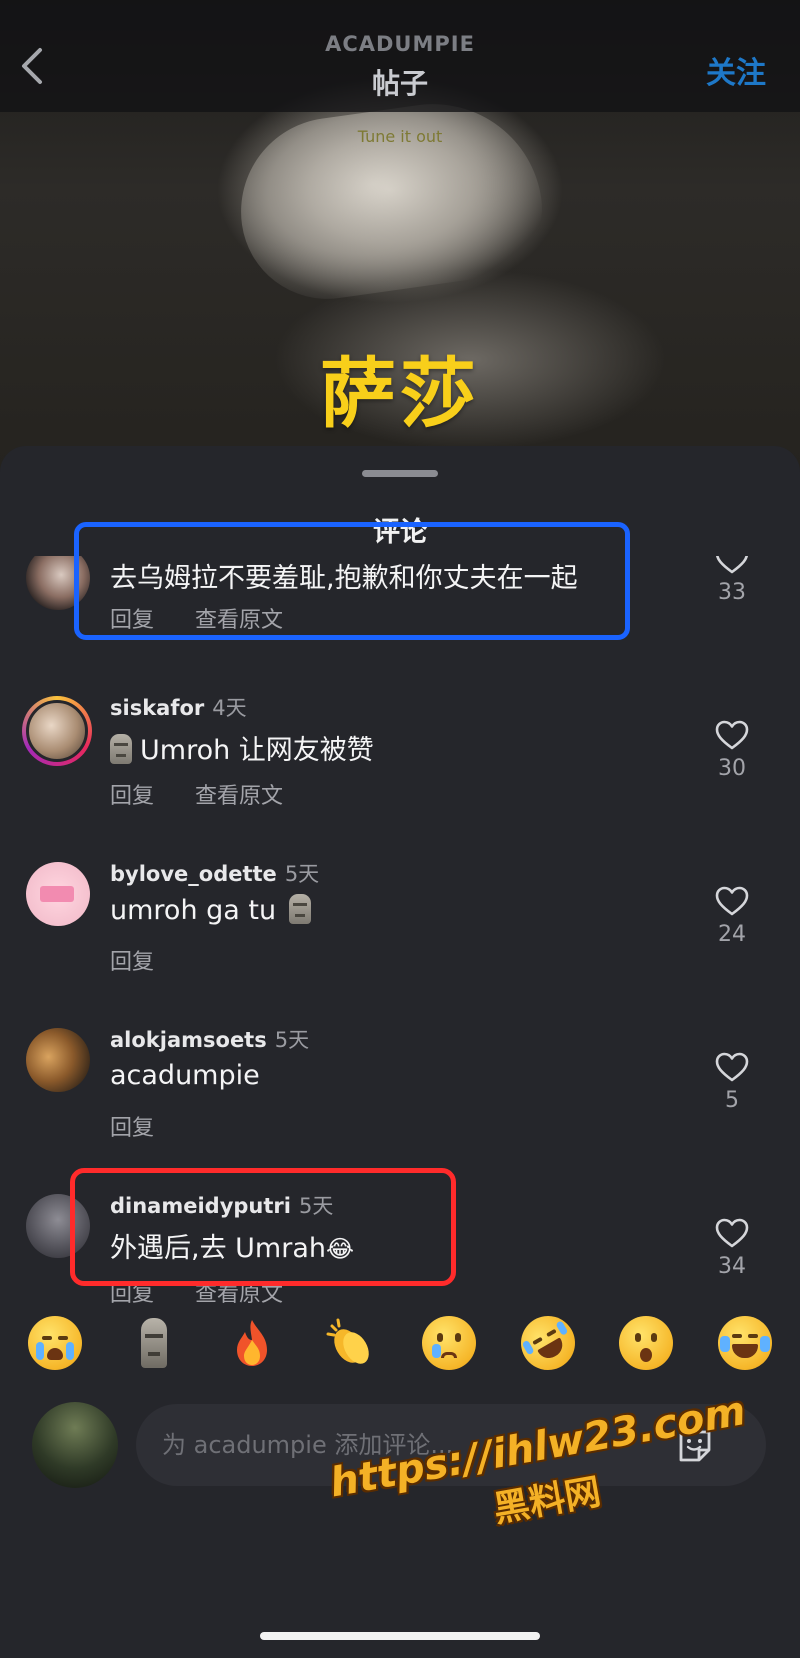 The width and height of the screenshot is (800, 1658). I want to click on drag-handle, so click(400, 473).